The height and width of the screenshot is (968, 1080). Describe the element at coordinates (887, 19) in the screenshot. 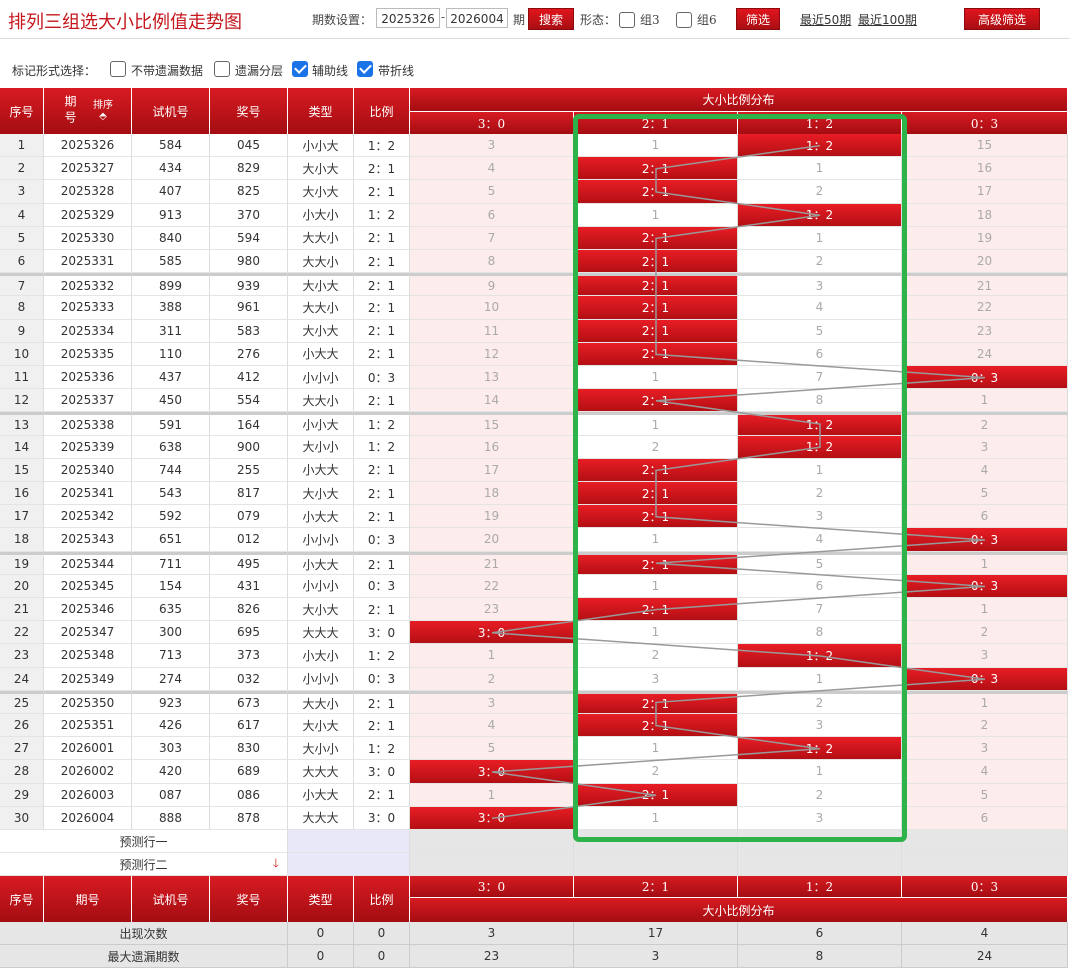

I see `recent-100-link: 最近100期` at that location.